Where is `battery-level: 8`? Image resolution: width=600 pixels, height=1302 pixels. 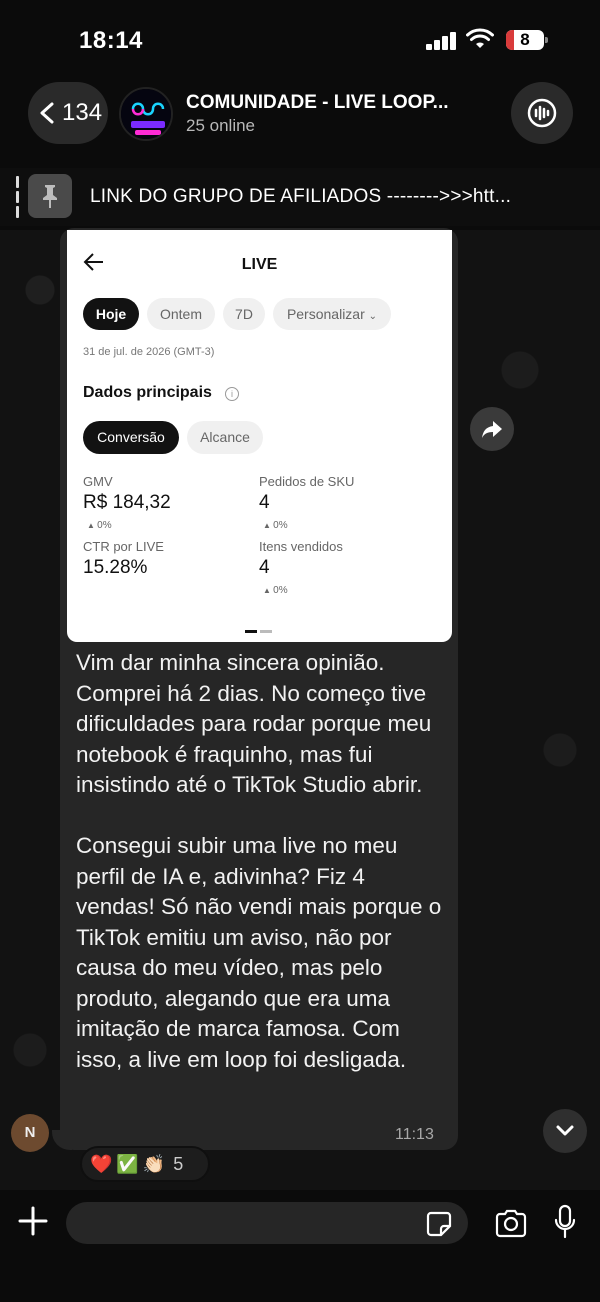
battery-level: 8 is located at coordinates (525, 39).